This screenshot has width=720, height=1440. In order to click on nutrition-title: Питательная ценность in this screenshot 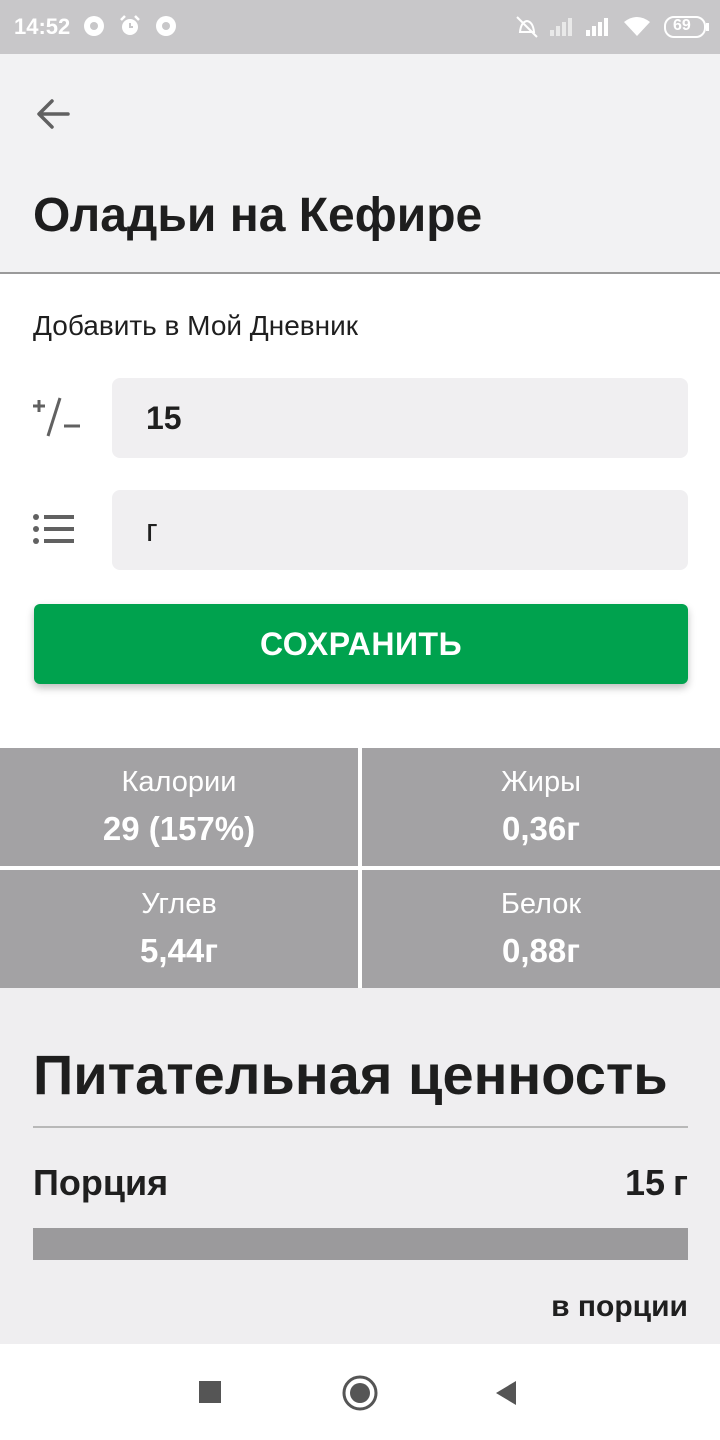, I will do `click(350, 1074)`.